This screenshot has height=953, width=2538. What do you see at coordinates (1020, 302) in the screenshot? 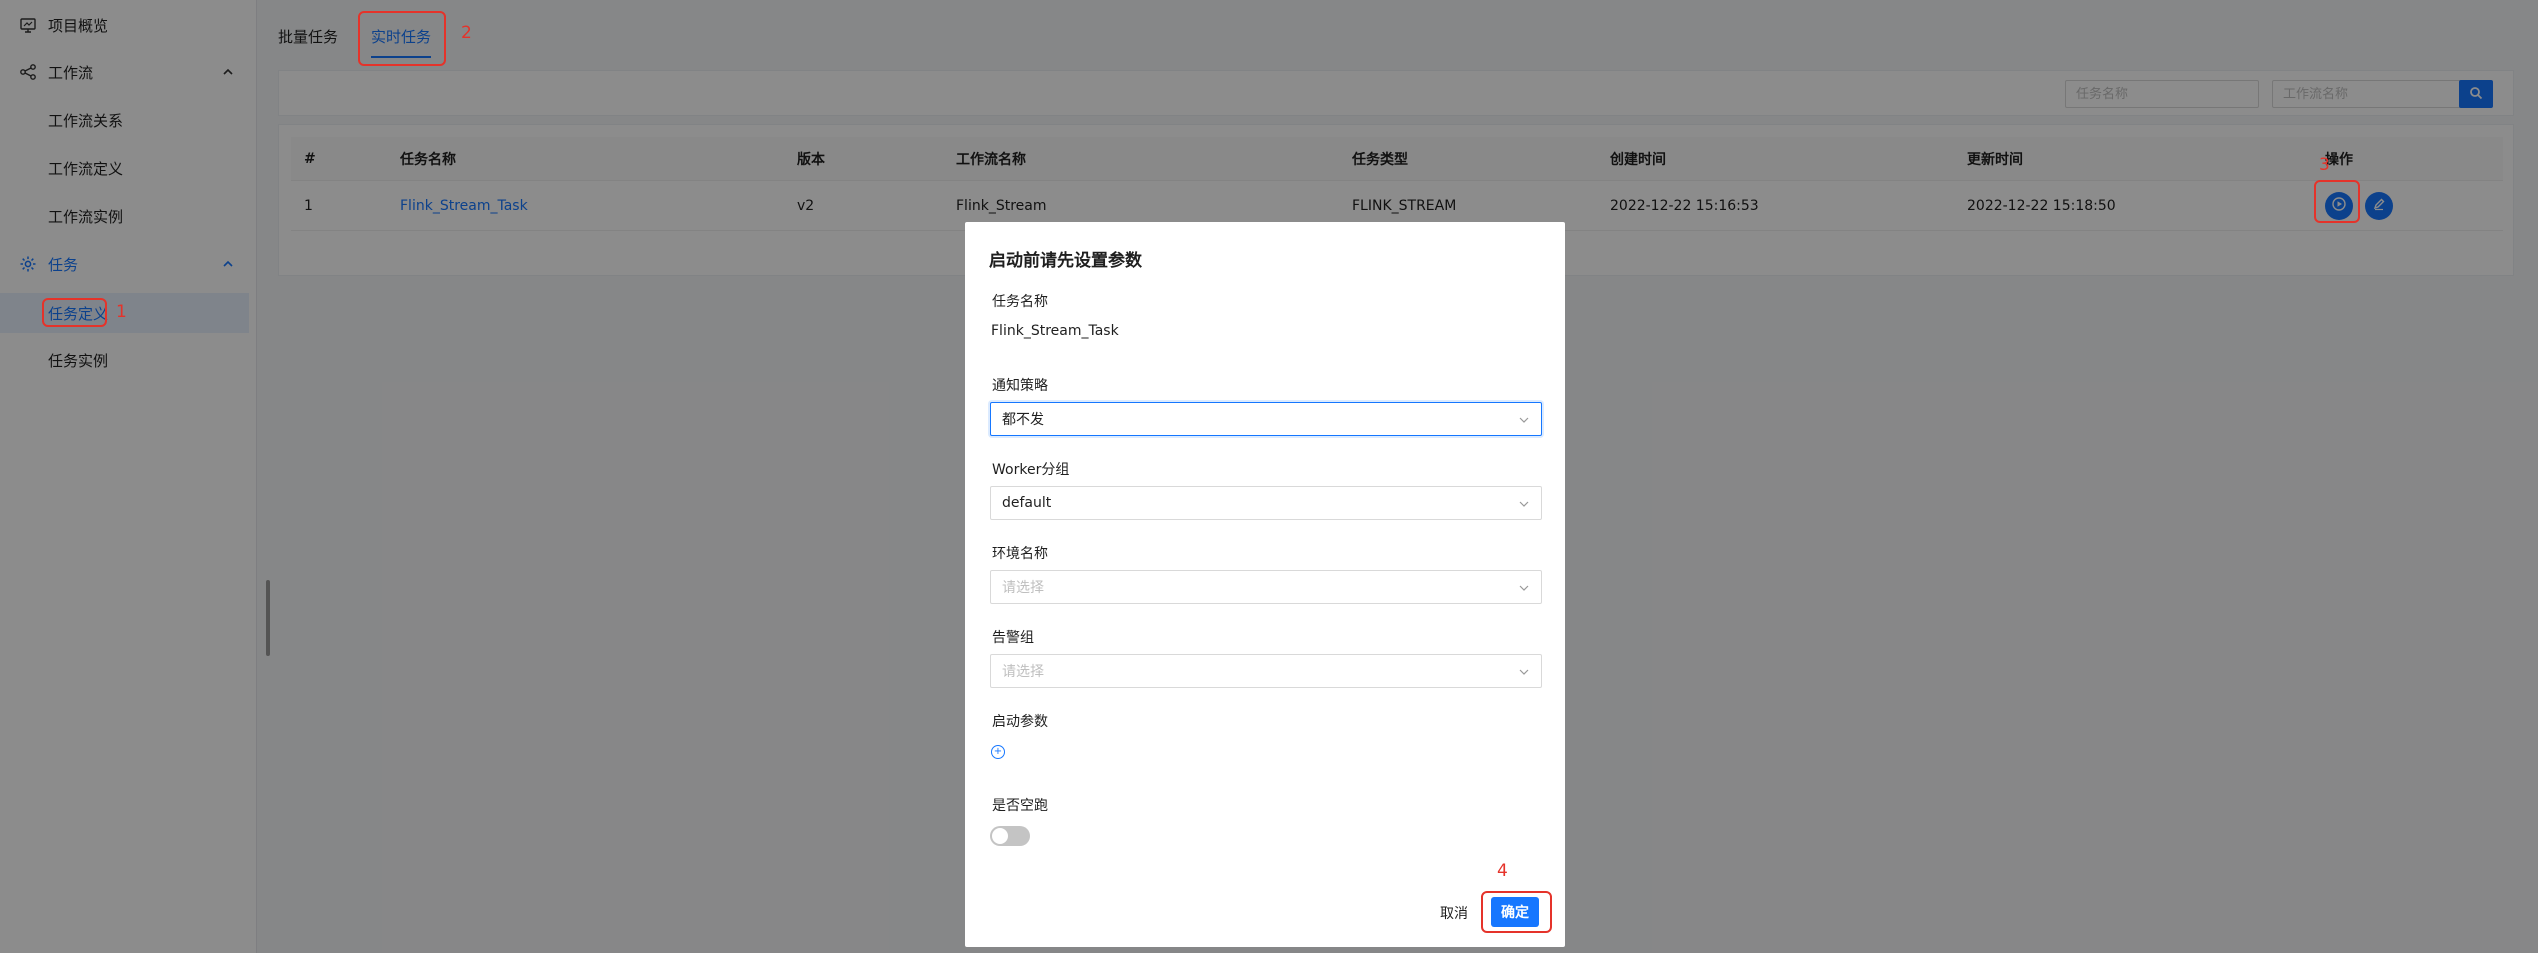
I see `task-name-label: 任务名称` at bounding box center [1020, 302].